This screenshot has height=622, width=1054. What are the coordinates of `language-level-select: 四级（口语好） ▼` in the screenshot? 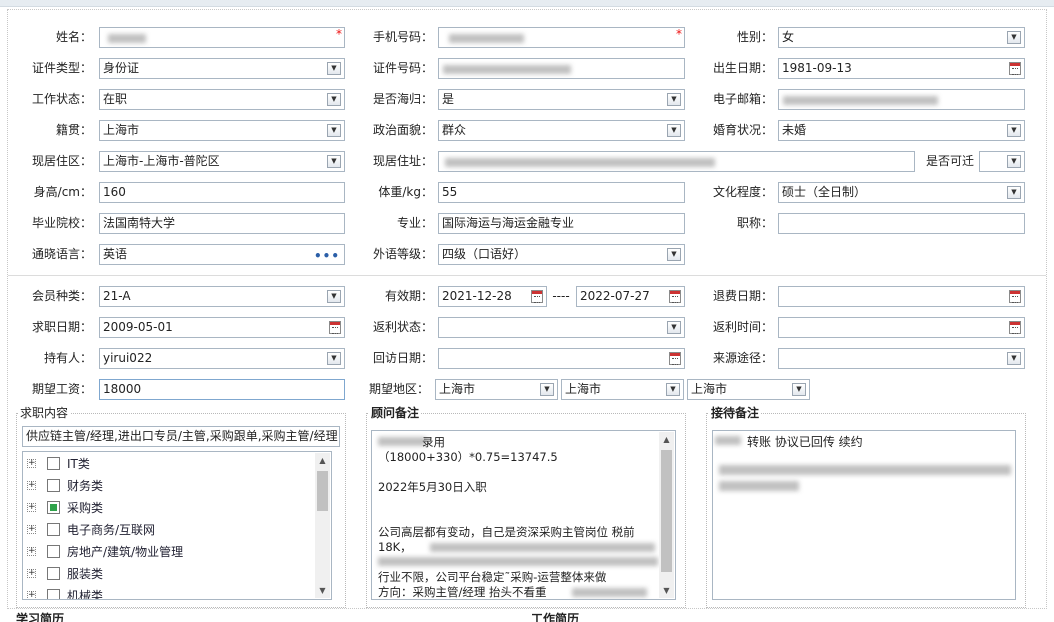 It's located at (561, 254).